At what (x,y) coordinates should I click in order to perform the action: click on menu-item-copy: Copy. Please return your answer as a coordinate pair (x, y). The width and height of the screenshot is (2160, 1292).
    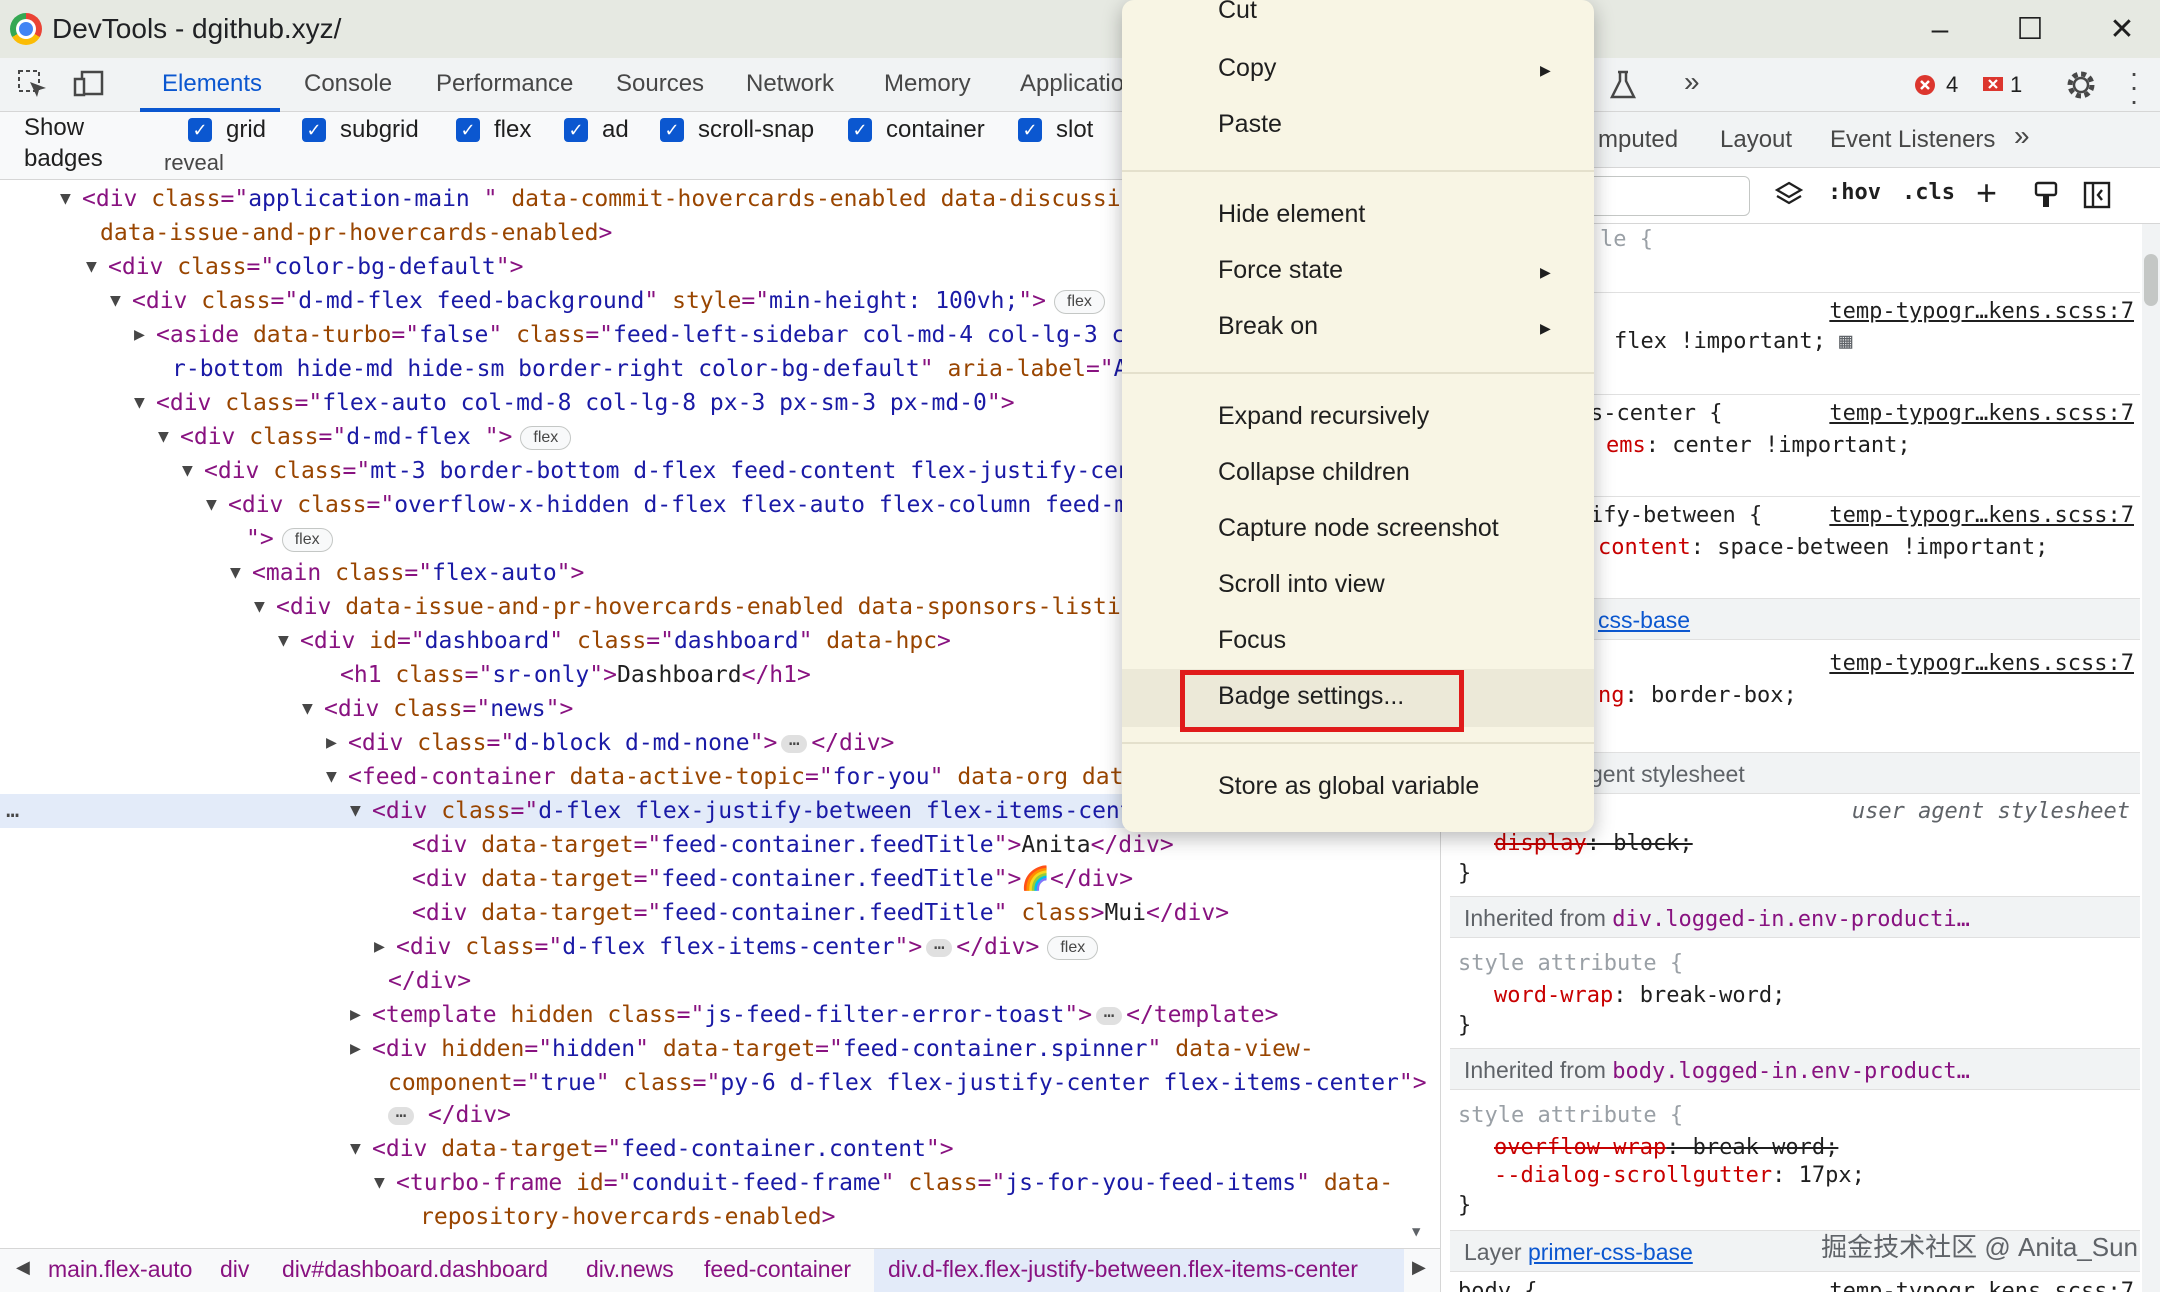
    Looking at the image, I should click on (1247, 68).